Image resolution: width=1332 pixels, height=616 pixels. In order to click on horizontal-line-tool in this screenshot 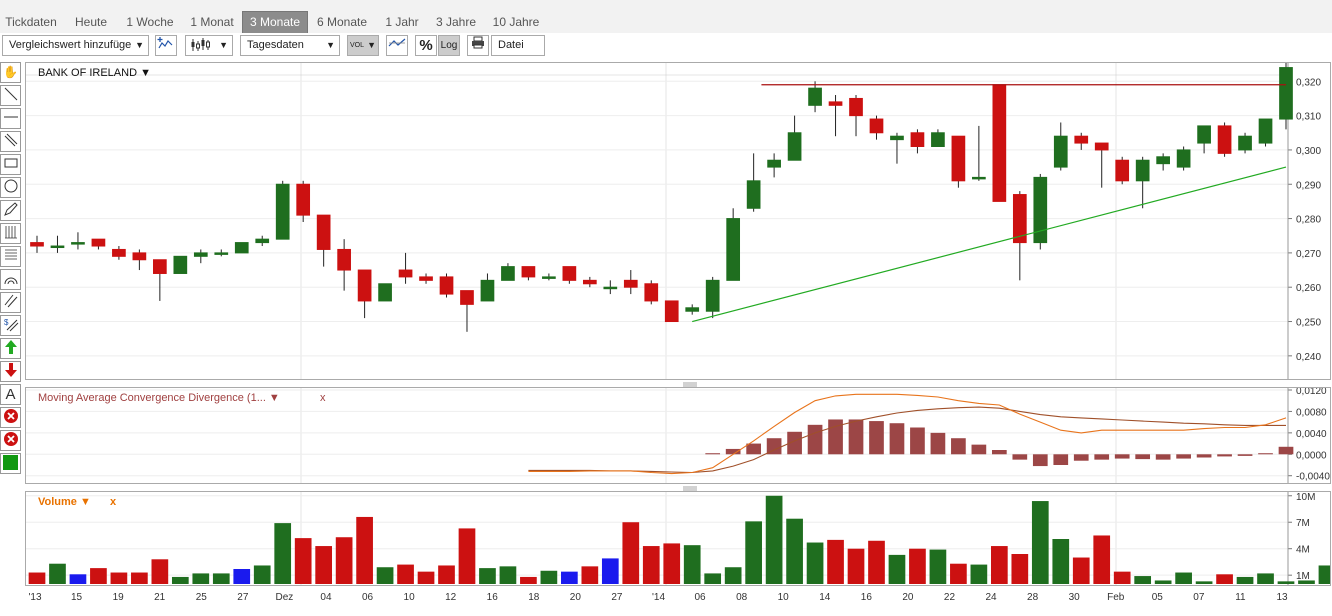, I will do `click(10, 118)`.